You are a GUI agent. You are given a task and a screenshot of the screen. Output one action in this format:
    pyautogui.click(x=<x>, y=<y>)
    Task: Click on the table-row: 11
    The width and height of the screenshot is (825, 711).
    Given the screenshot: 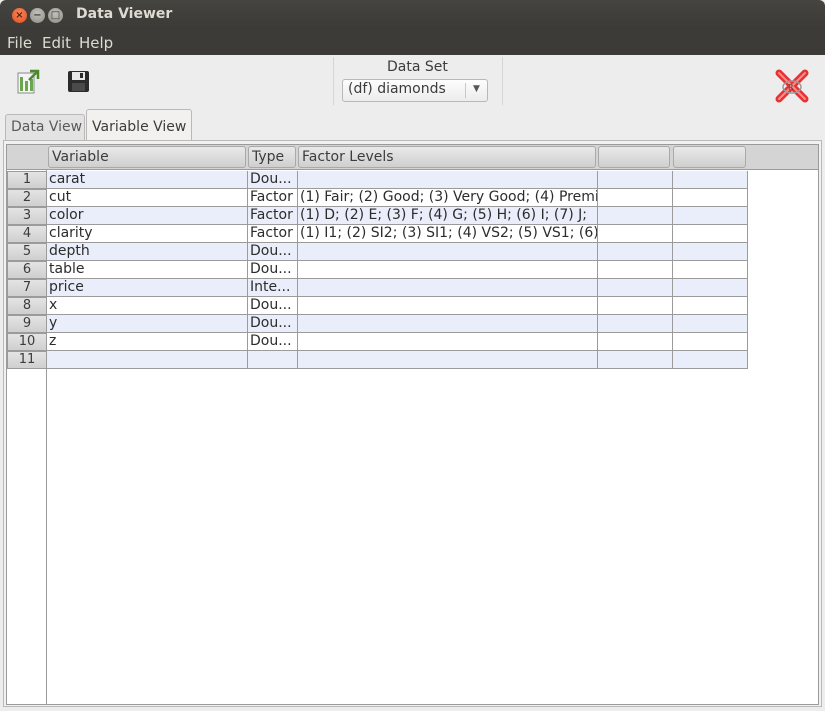 What is the action you would take?
    pyautogui.click(x=377, y=360)
    